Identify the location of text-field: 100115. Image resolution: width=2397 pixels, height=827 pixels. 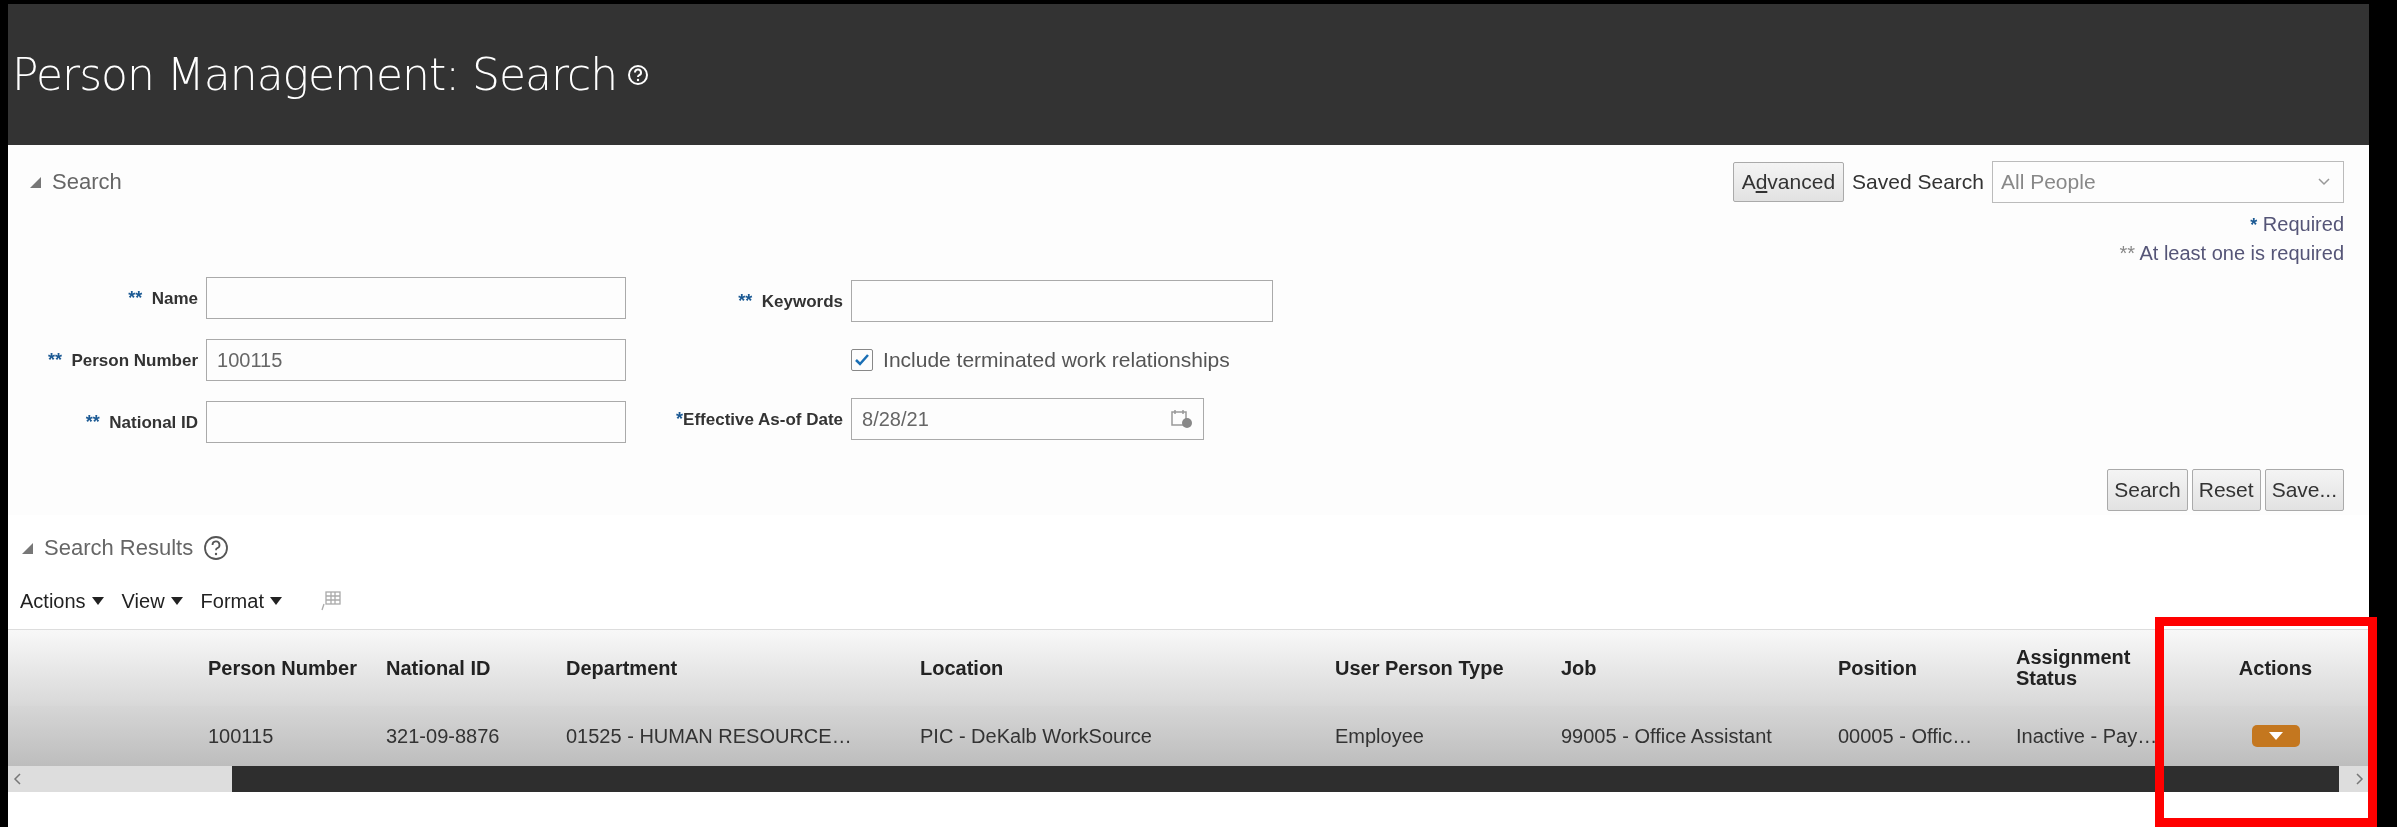
(416, 360).